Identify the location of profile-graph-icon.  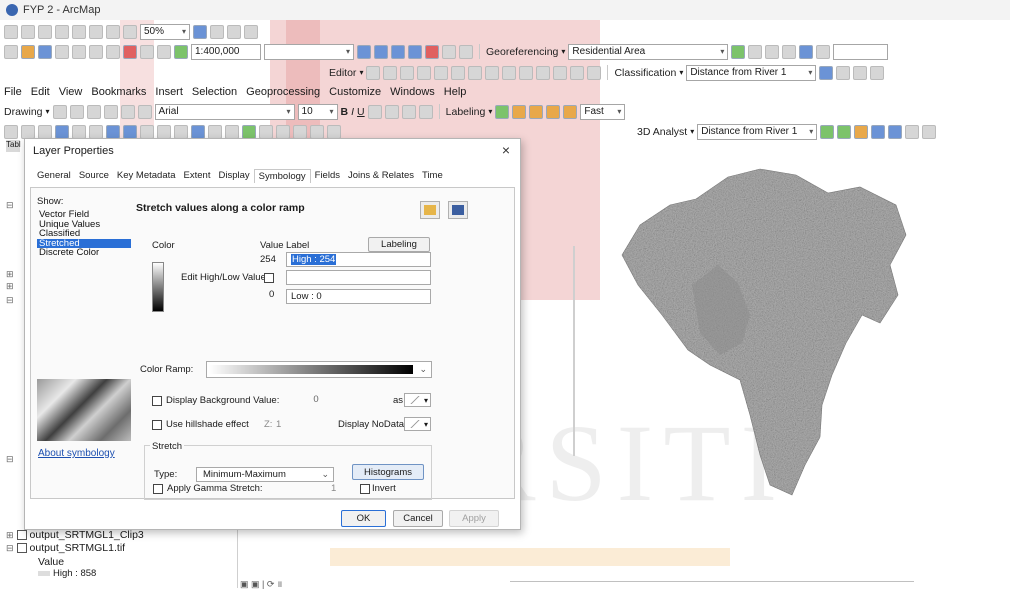
(895, 131).